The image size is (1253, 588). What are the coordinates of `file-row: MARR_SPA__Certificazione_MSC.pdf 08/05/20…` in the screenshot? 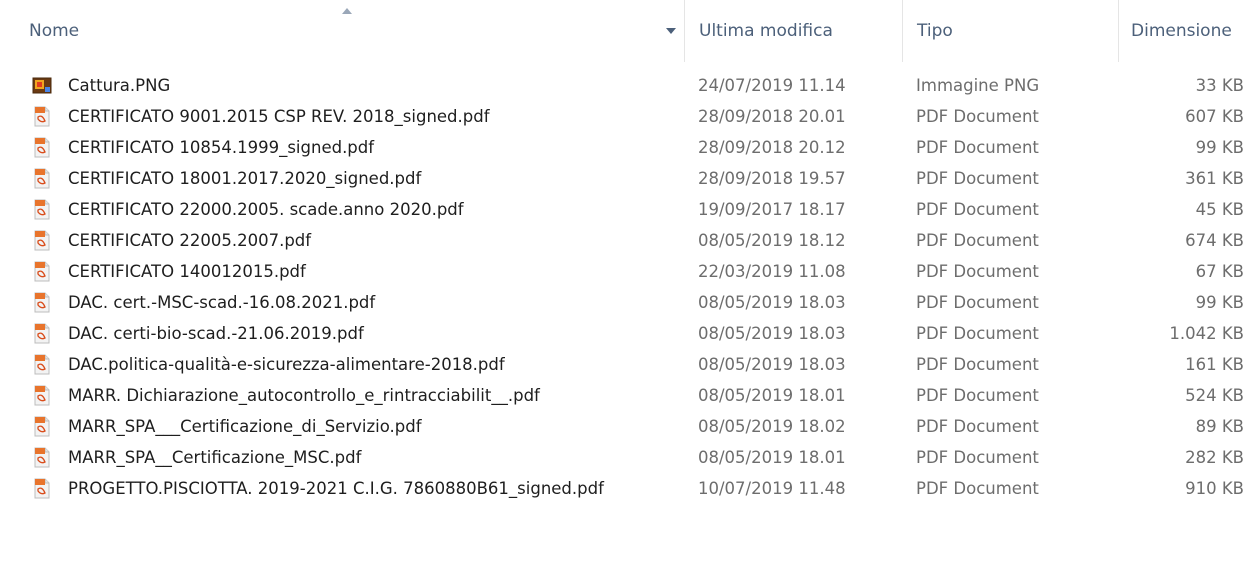 It's located at (626, 457).